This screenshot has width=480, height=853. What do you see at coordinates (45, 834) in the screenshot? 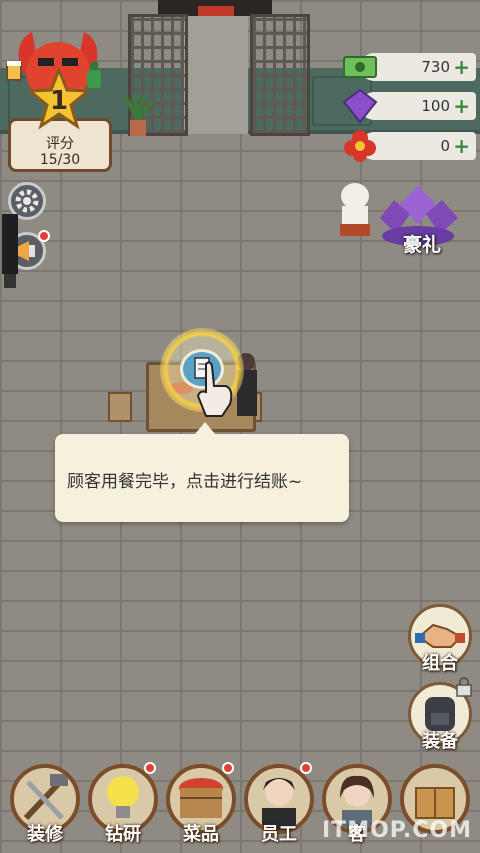
I see `nav-decorate-label: 装修` at bounding box center [45, 834].